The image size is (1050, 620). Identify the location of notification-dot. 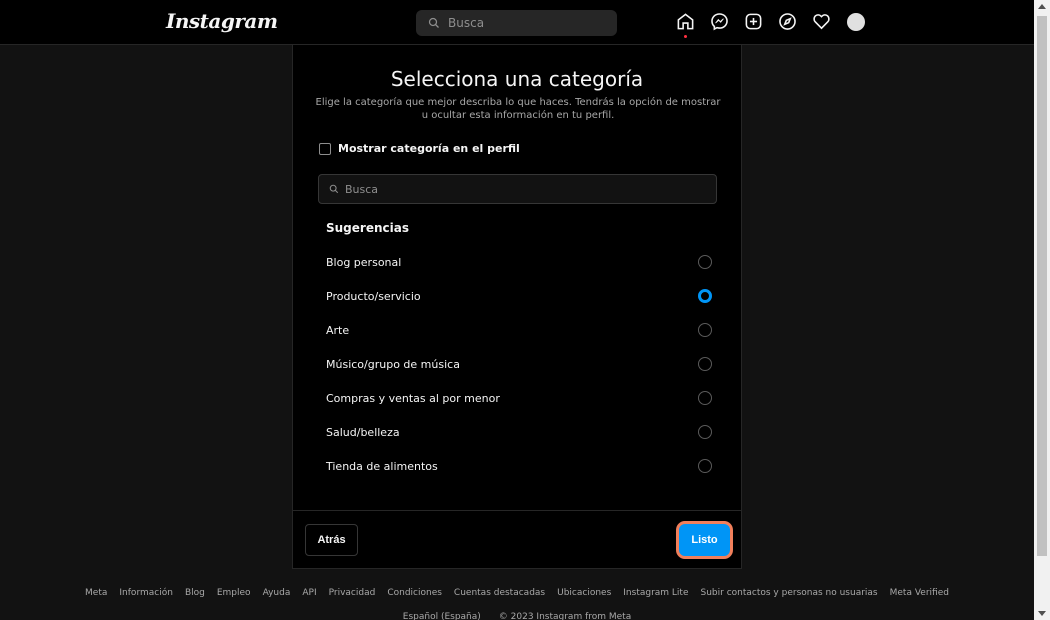
(685, 36).